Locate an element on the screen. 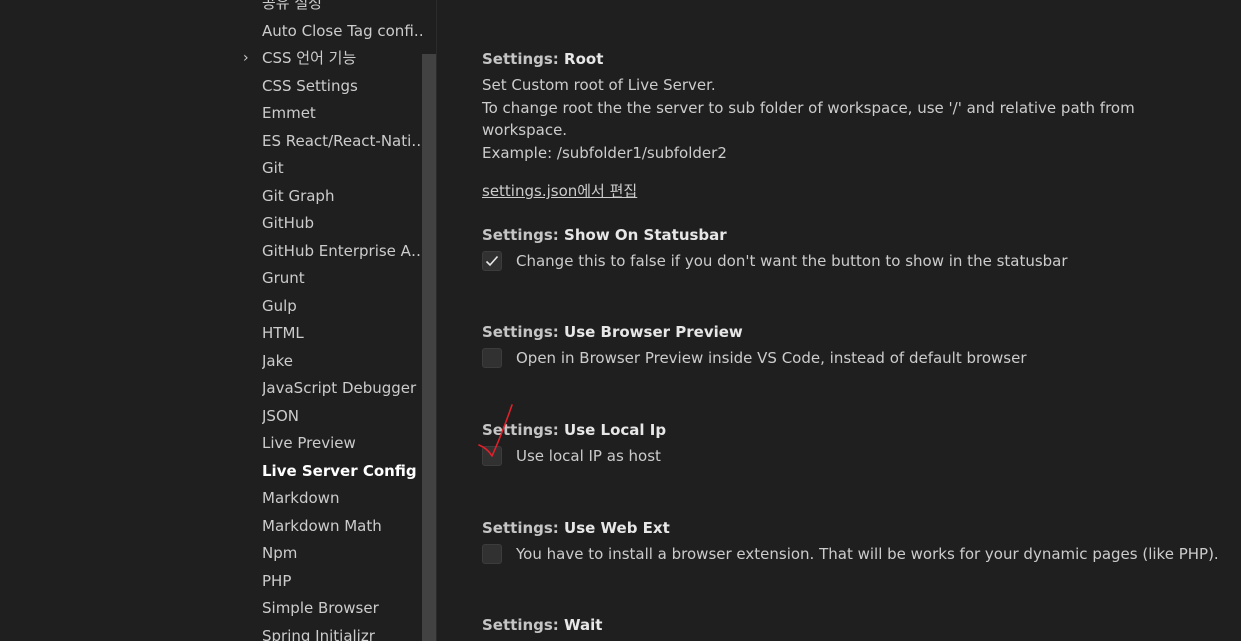  setting-key: Use Local Ip is located at coordinates (615, 430).